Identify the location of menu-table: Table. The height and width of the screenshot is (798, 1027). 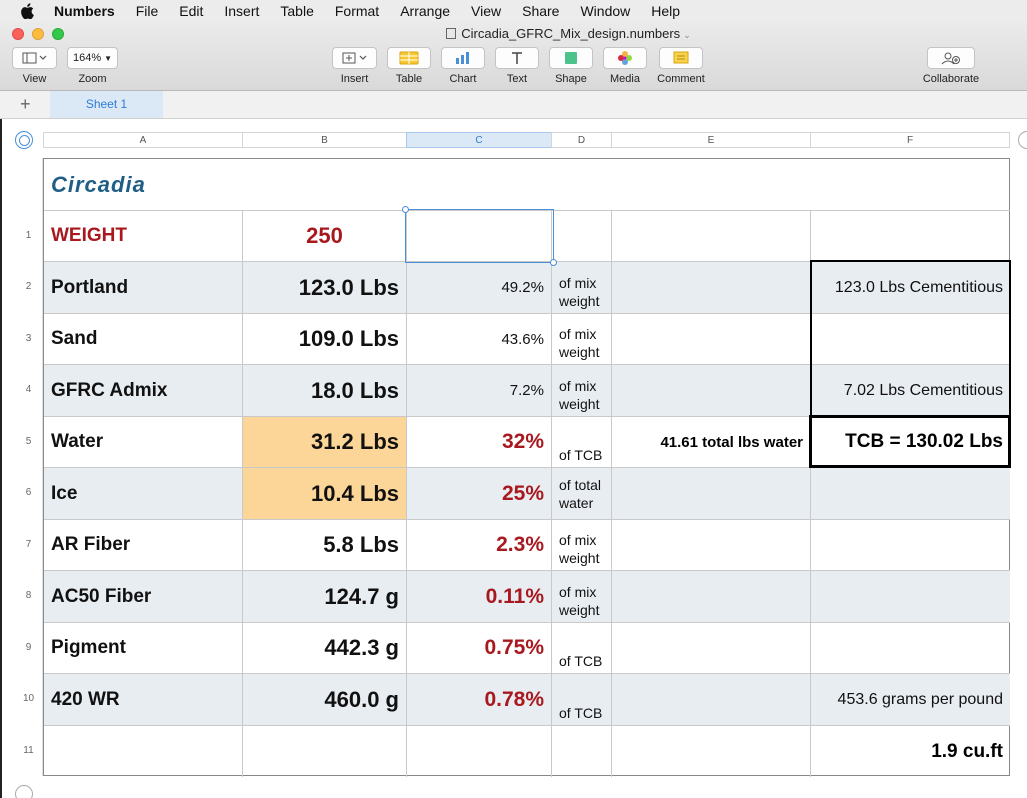
(296, 11).